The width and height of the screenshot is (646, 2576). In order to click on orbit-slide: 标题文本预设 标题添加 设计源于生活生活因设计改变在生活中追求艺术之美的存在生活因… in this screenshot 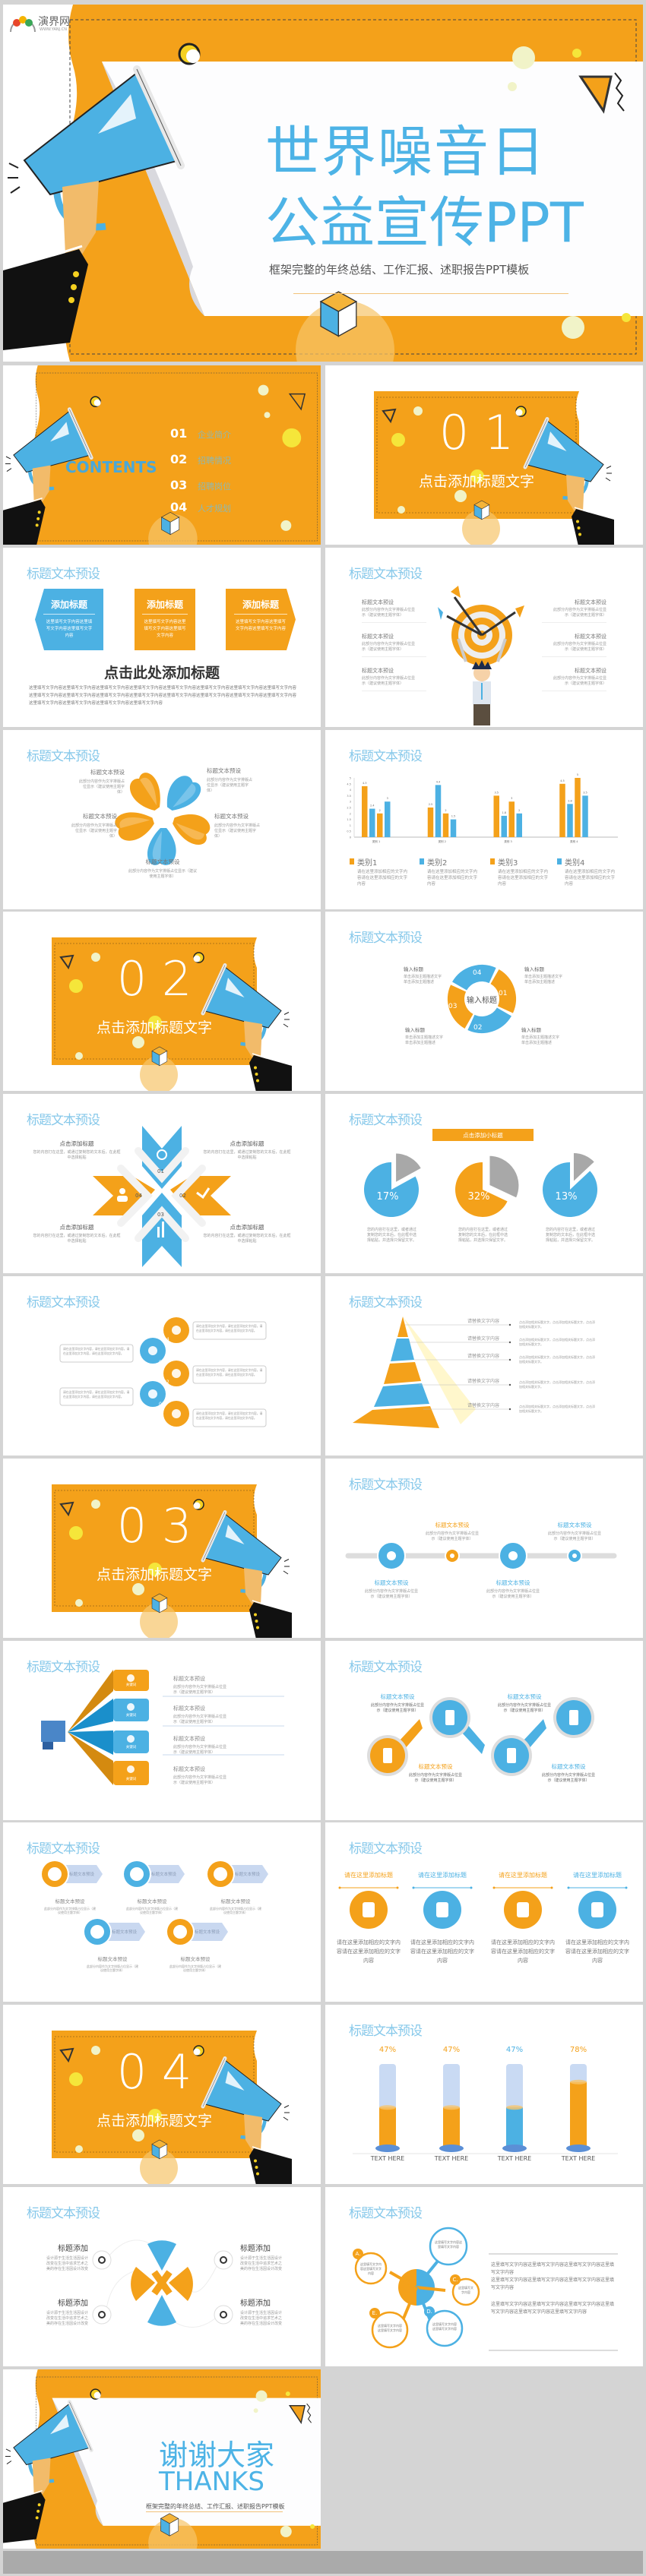, I will do `click(162, 2276)`.